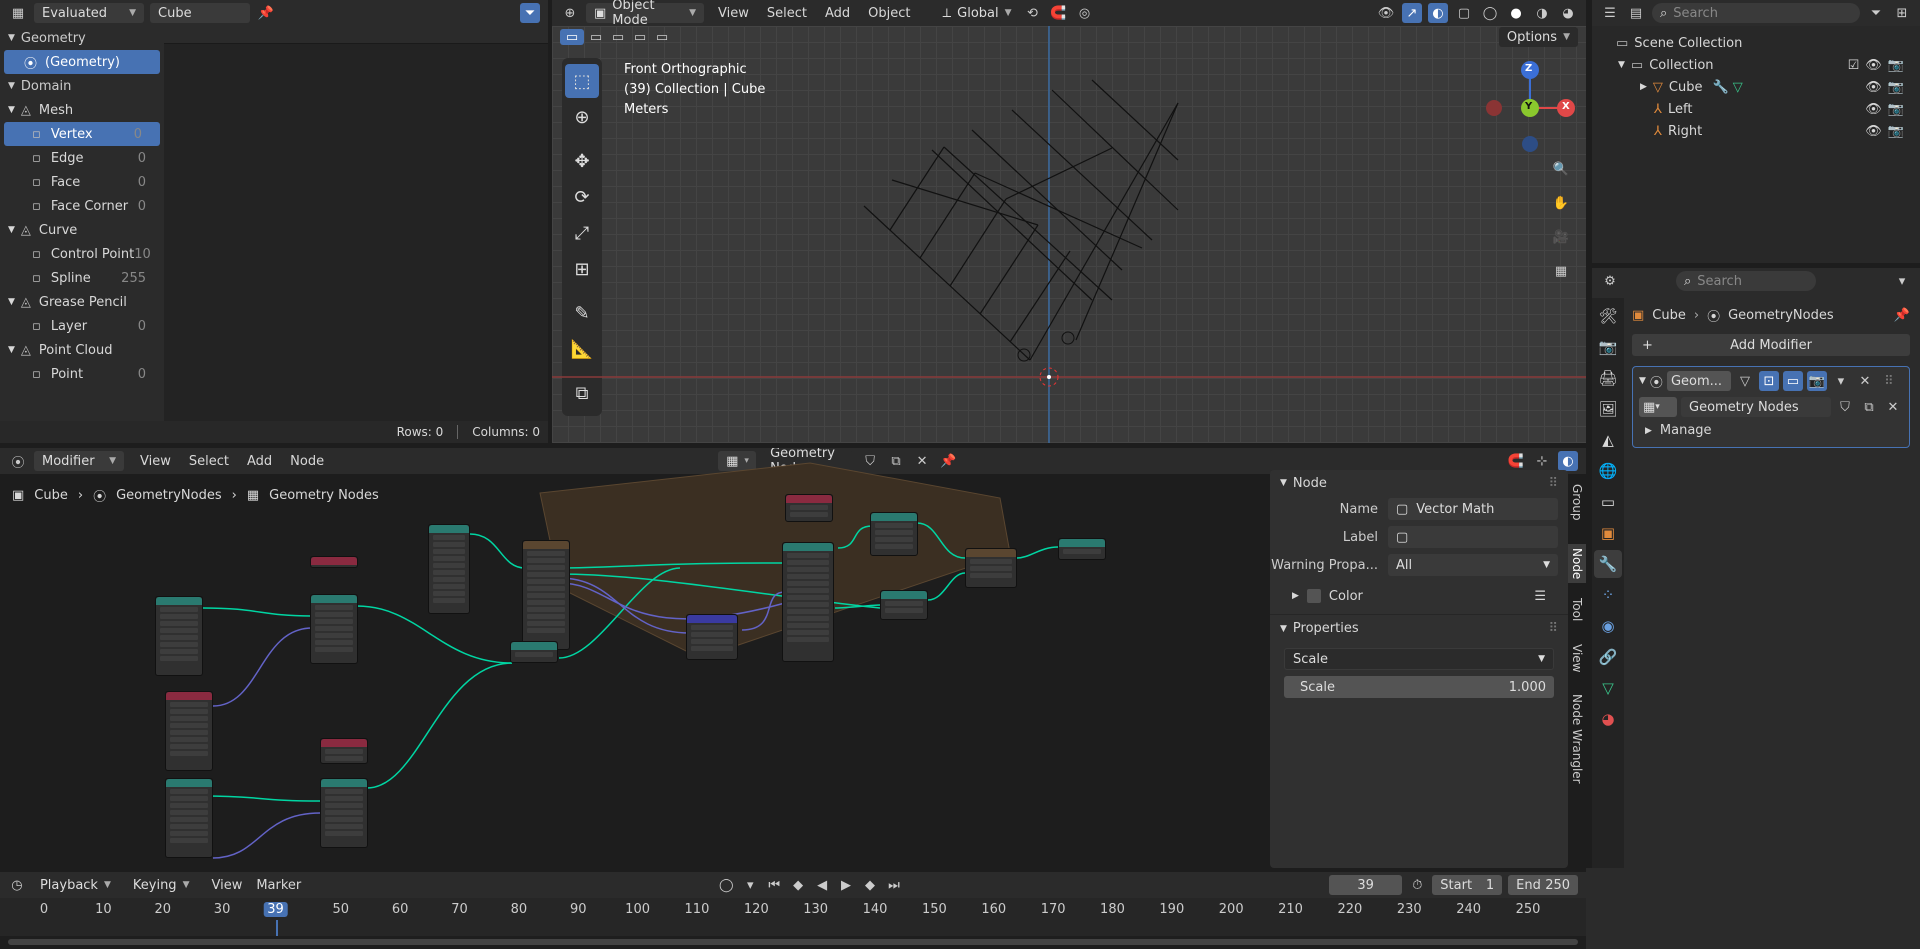 The height and width of the screenshot is (949, 1920). I want to click on filter-icon: ⏷, so click(530, 13).